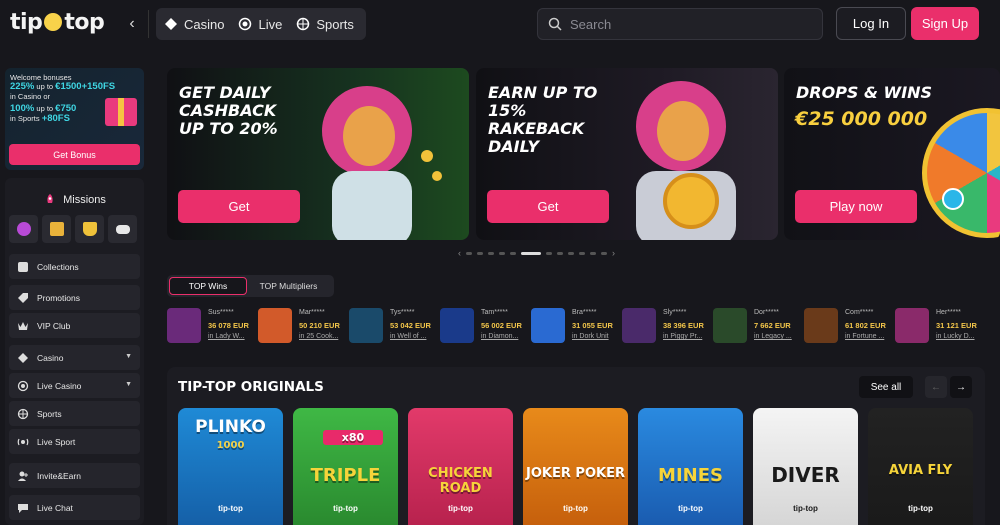 The height and width of the screenshot is (525, 1000). Describe the element at coordinates (945, 23) in the screenshot. I see `signup-button: Sign Up` at that location.